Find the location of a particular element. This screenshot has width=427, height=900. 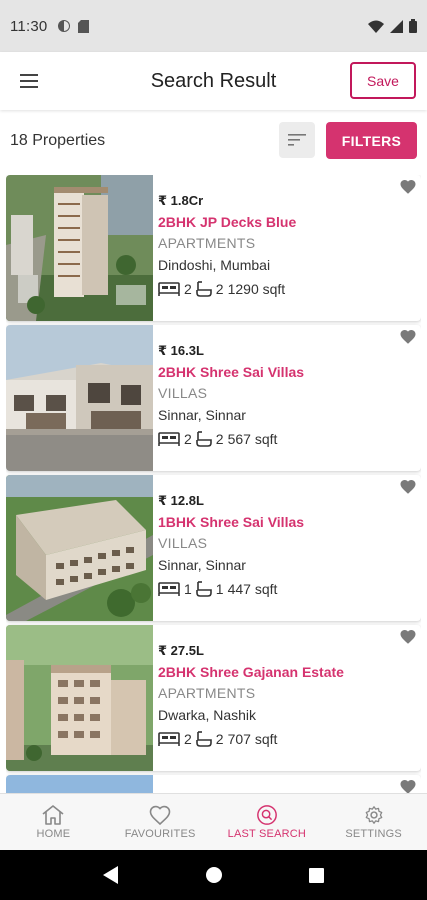

nav-settings: SETTINGS is located at coordinates (373, 822).